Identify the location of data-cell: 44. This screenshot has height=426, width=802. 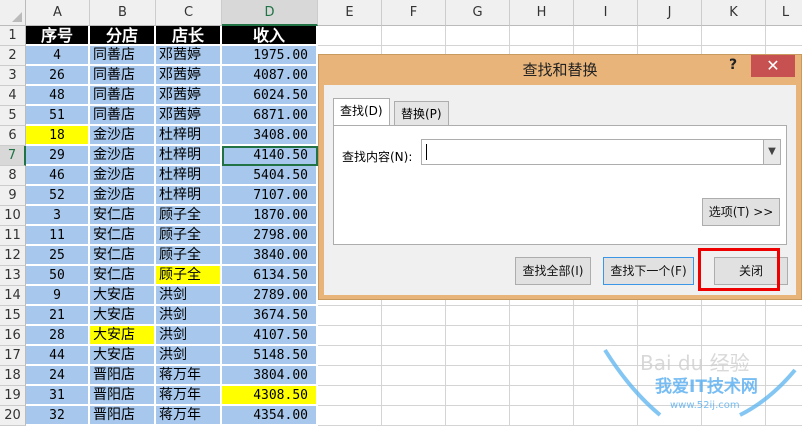
(58, 356).